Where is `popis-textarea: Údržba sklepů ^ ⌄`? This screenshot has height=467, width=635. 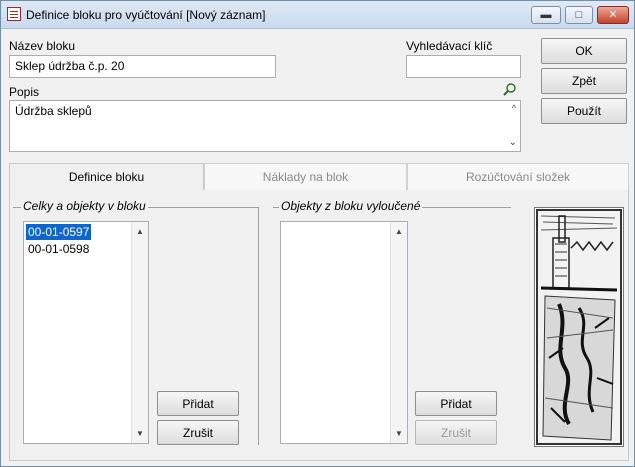
popis-textarea: Údržba sklepů ^ ⌄ is located at coordinates (265, 126).